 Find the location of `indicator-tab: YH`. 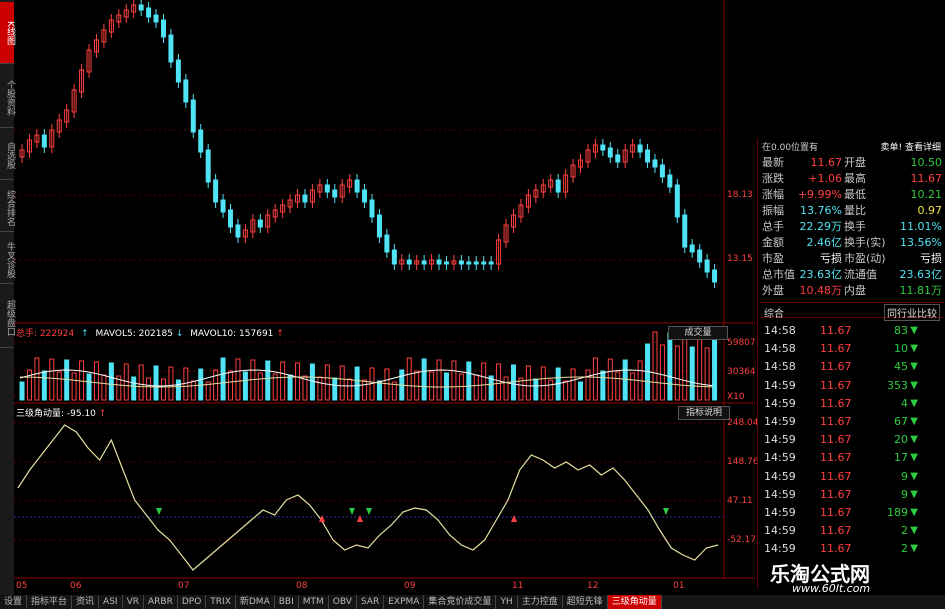

indicator-tab: YH is located at coordinates (507, 602).